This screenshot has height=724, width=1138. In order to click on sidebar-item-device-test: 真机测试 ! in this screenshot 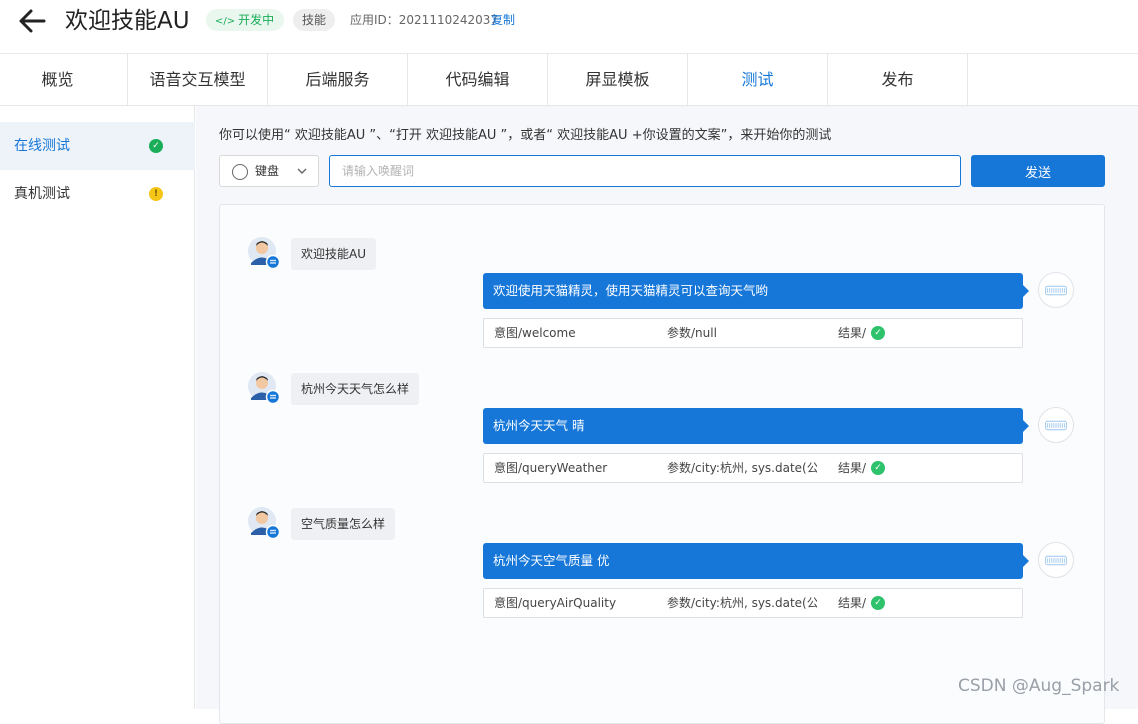, I will do `click(97, 194)`.